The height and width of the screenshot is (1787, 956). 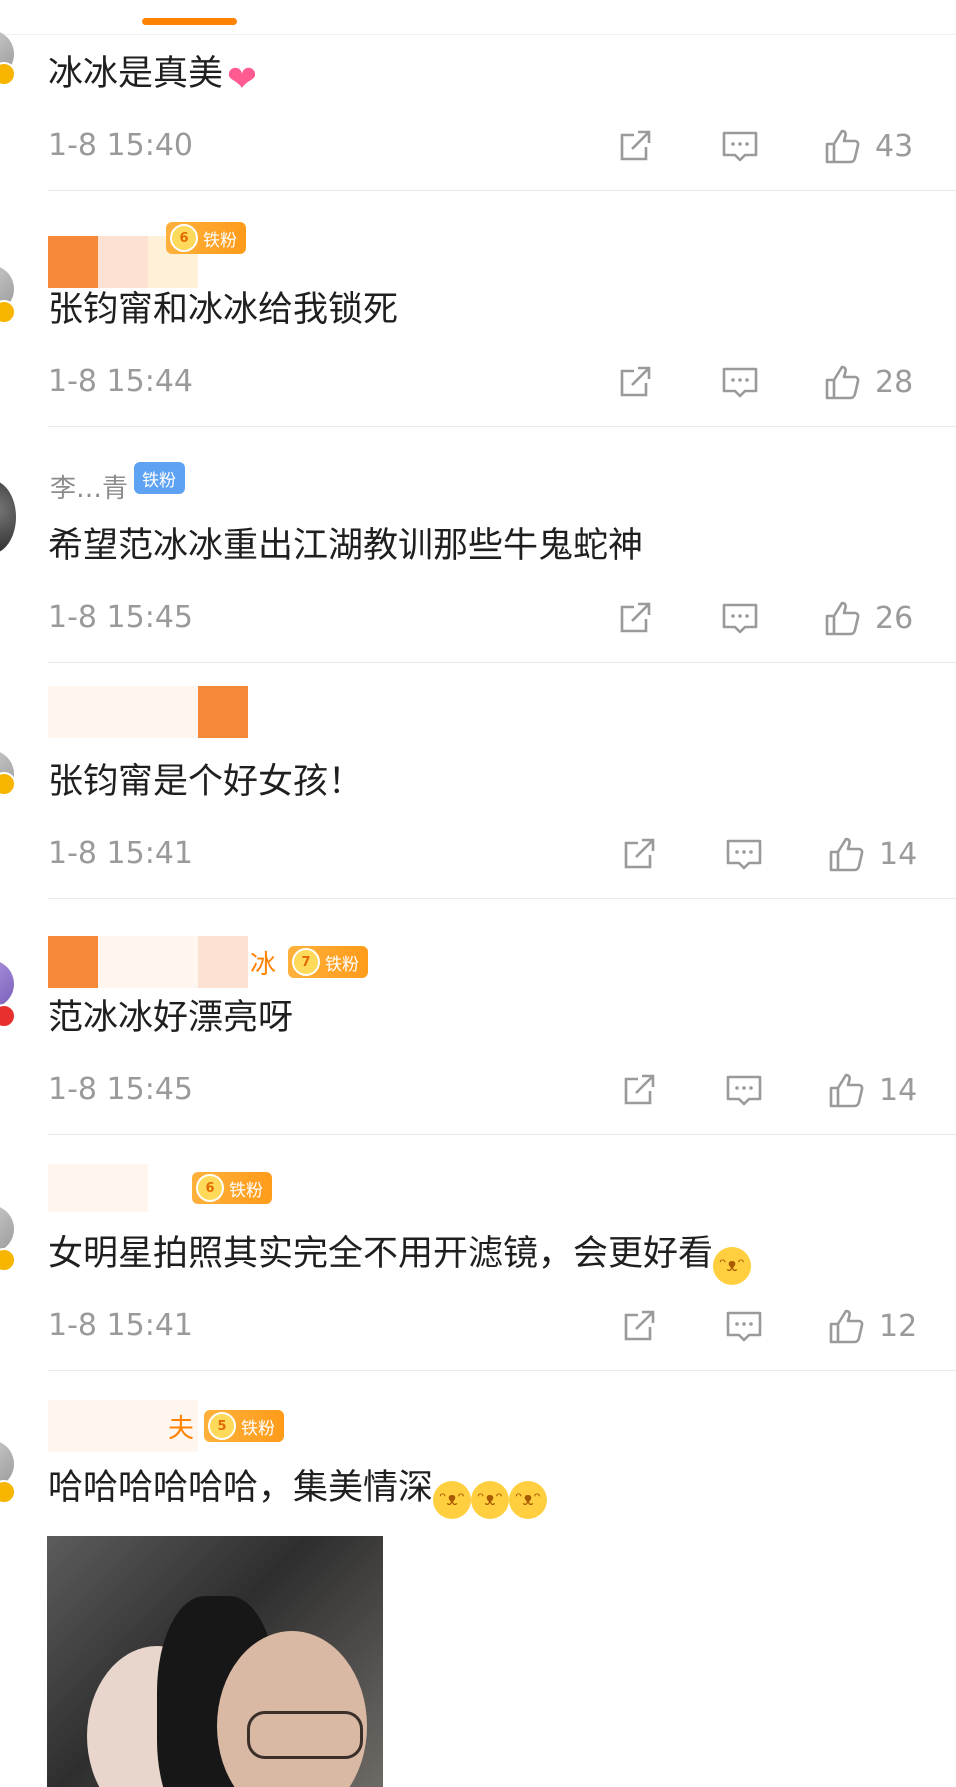 I want to click on comment-text: 张钧甯是个好女孩！, so click(x=206, y=782).